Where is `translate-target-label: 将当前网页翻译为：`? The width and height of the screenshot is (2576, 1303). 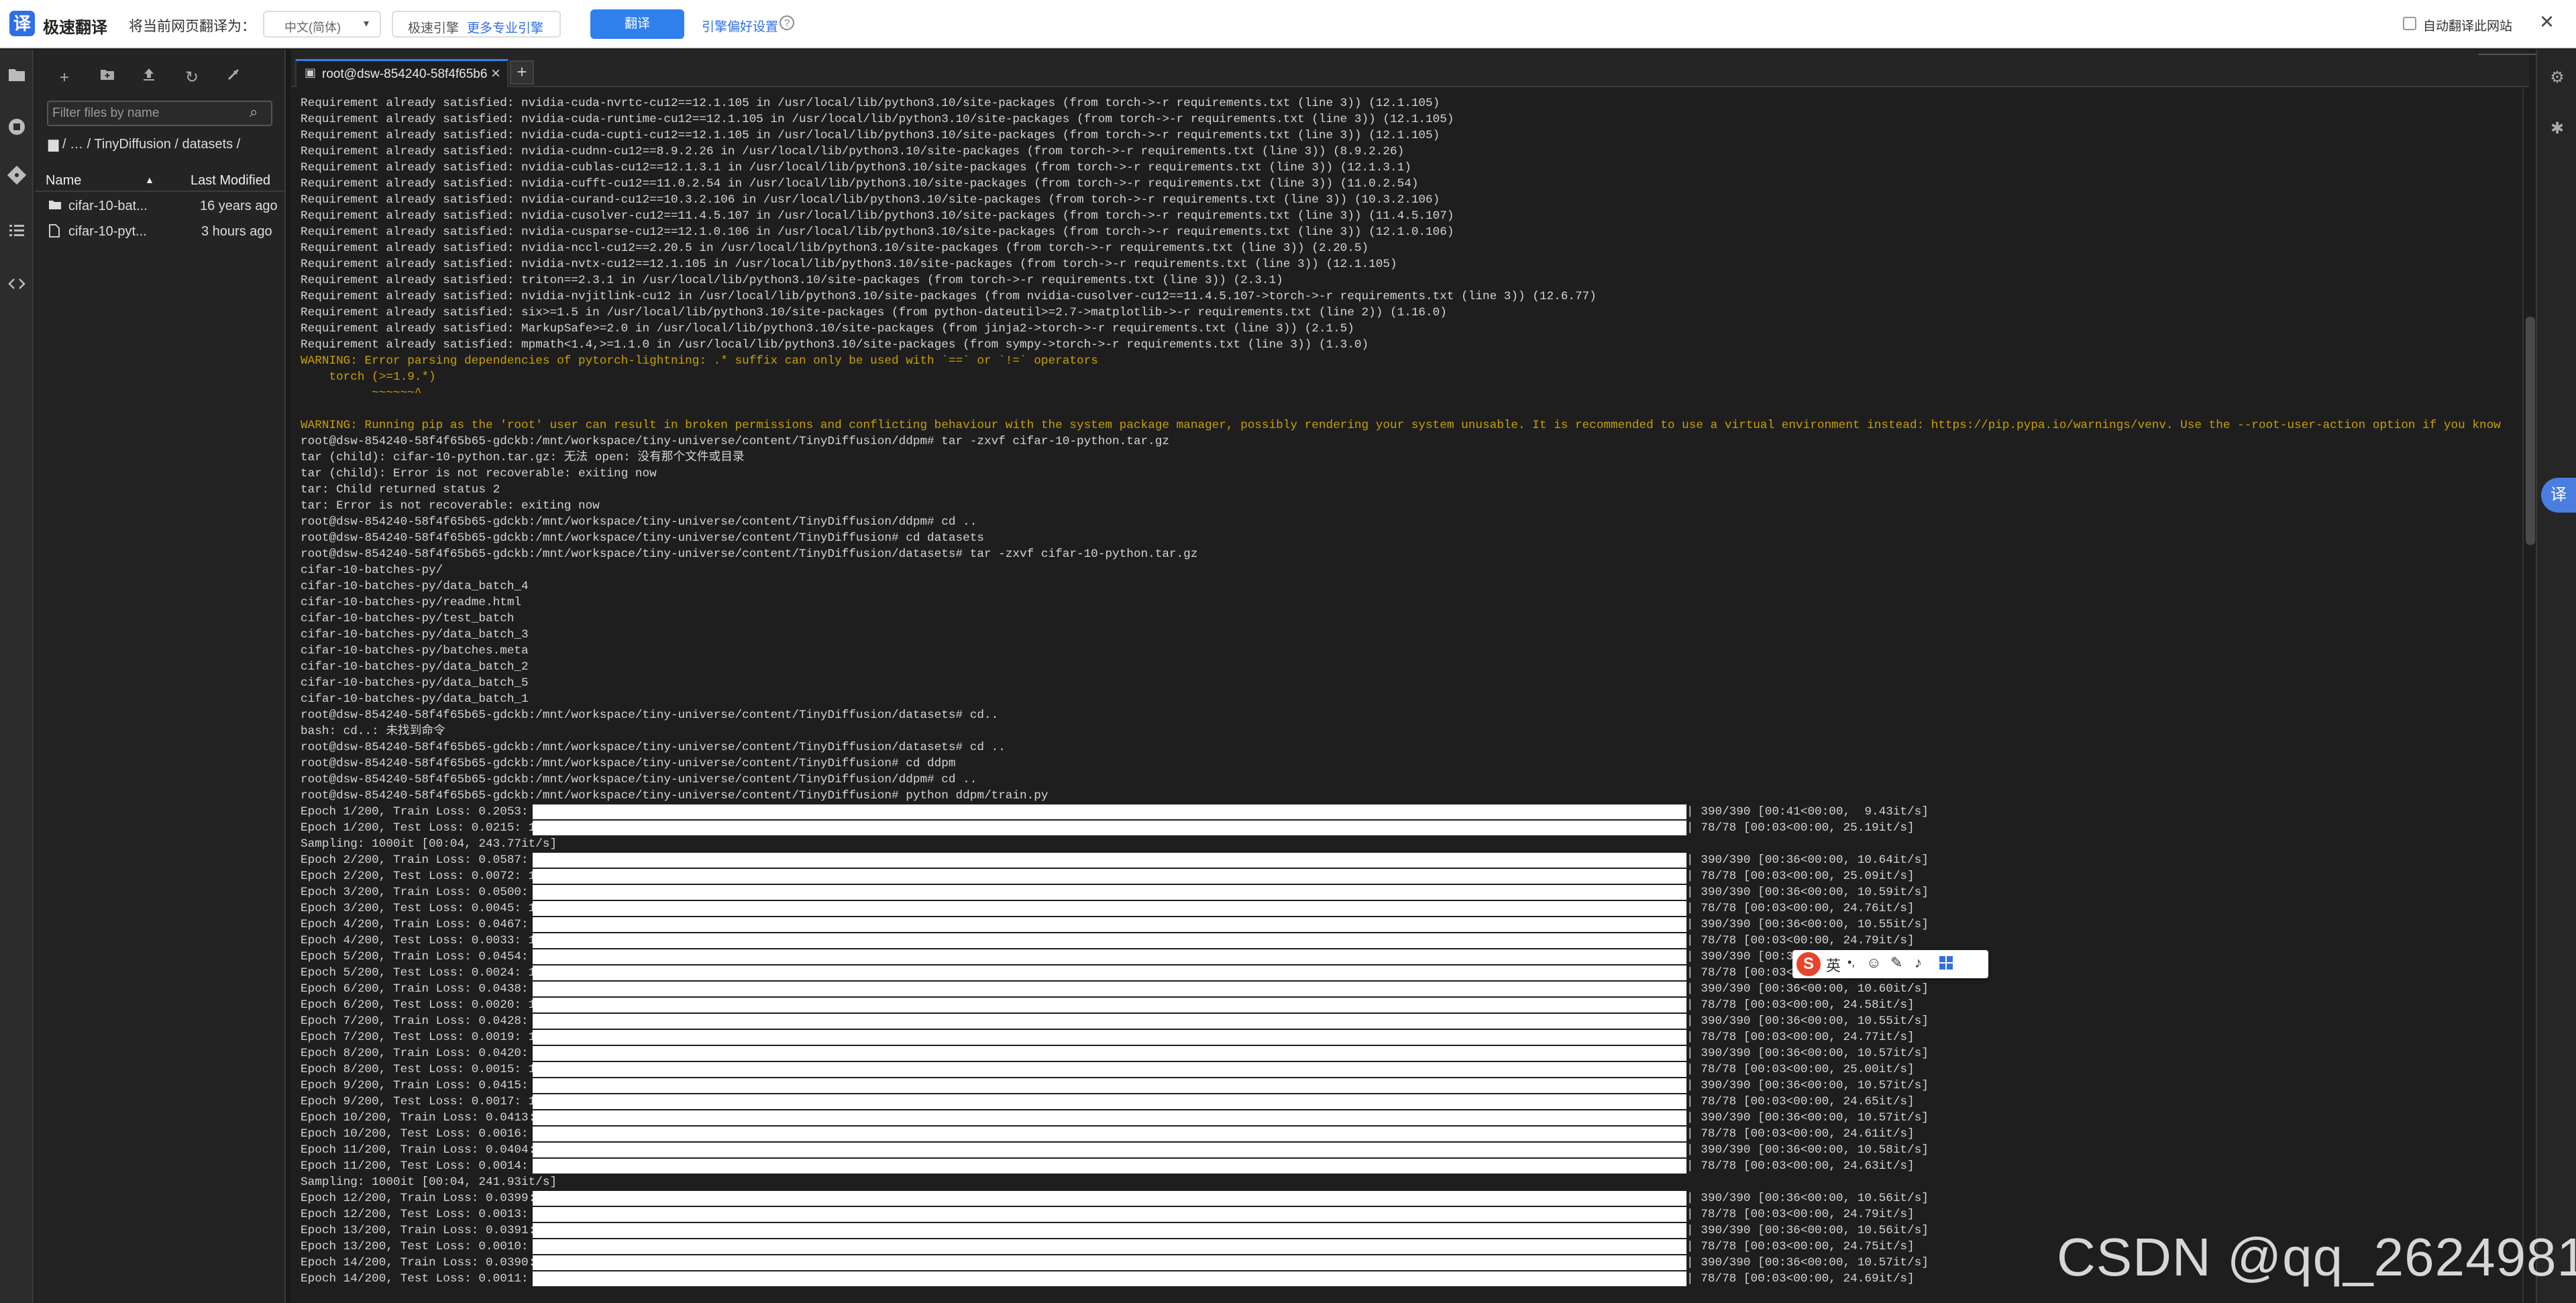 translate-target-label: 将当前网页翻译为： is located at coordinates (192, 26).